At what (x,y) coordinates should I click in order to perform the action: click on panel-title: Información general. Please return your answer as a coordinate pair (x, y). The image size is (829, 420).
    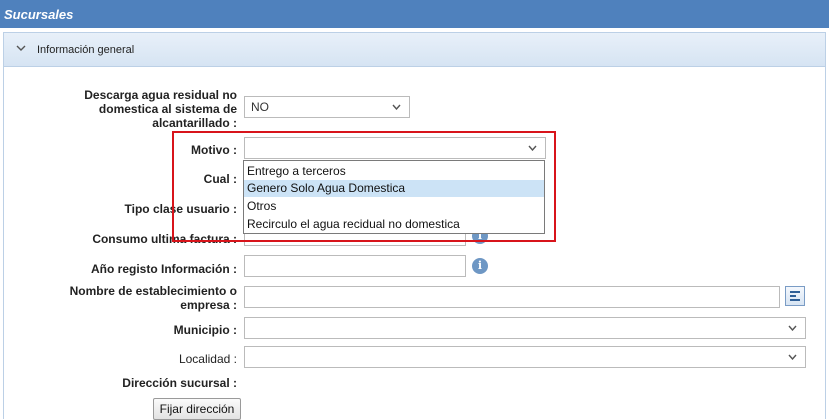
    Looking at the image, I should click on (86, 50).